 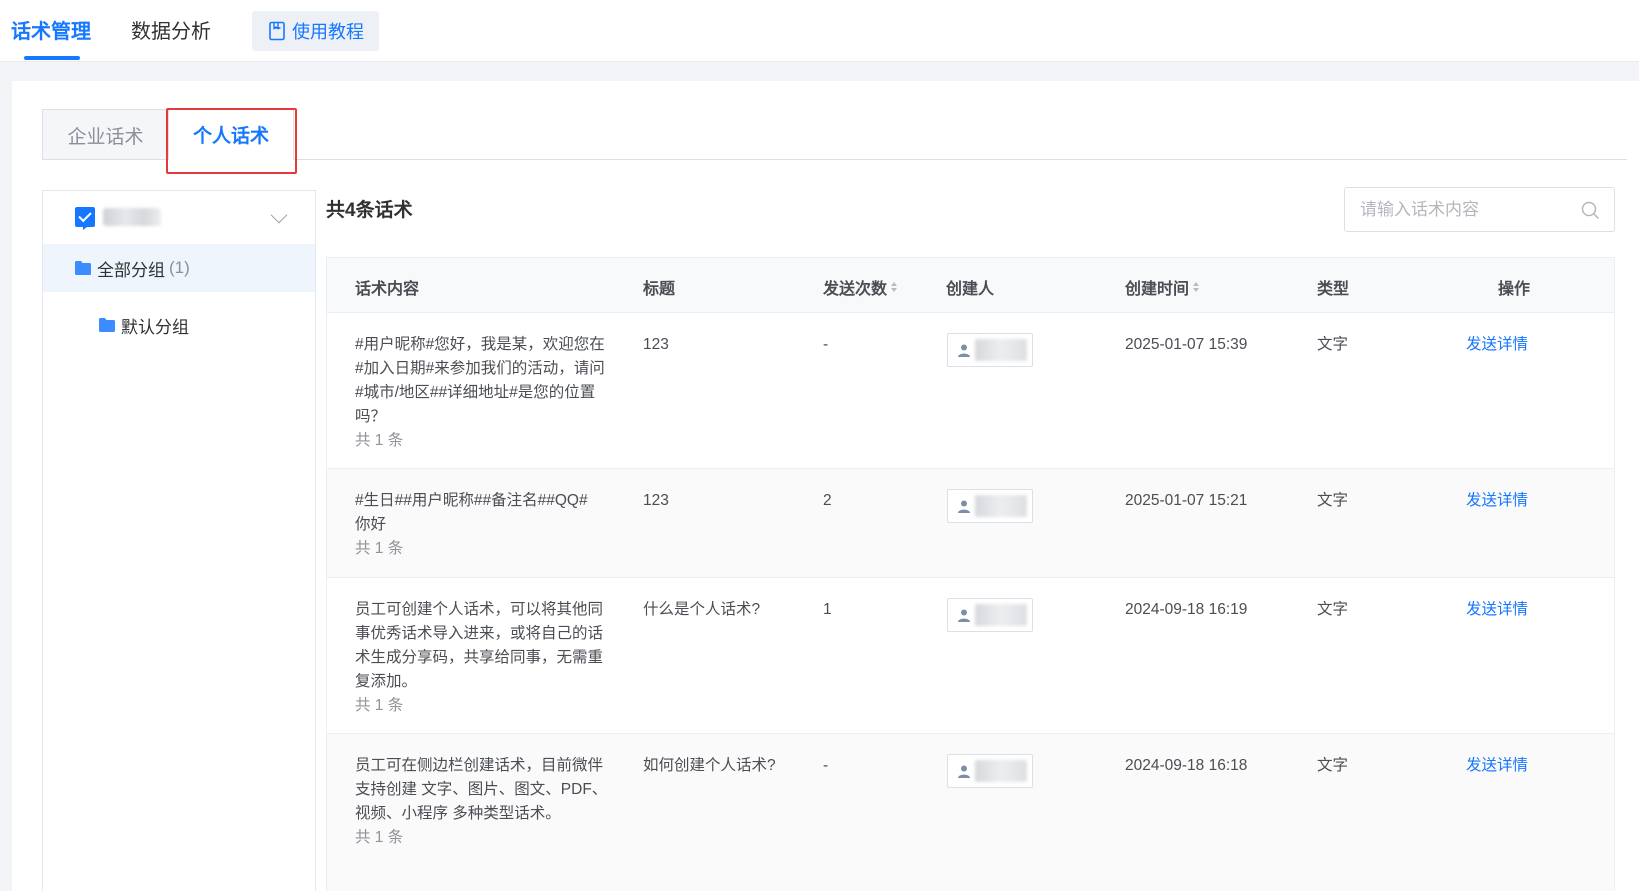 What do you see at coordinates (1465, 209) in the screenshot?
I see `search-input` at bounding box center [1465, 209].